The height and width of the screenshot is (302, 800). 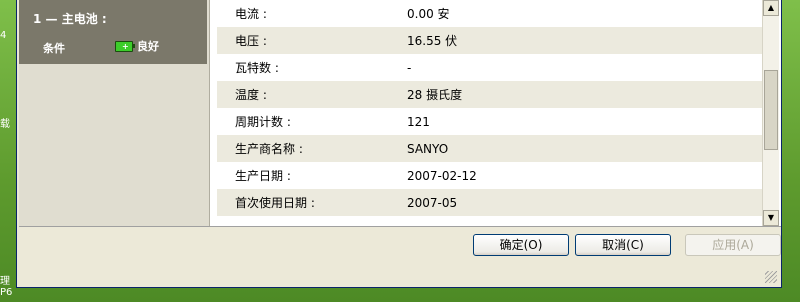 I want to click on list-item: 电流 : 0.00 安, so click(x=490, y=13).